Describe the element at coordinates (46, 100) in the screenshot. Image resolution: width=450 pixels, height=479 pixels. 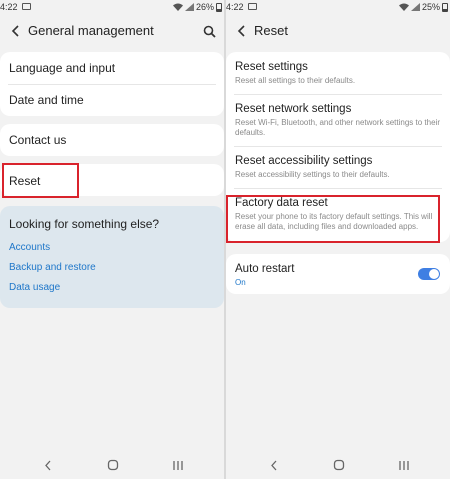
I see `item-label: Date and time` at that location.